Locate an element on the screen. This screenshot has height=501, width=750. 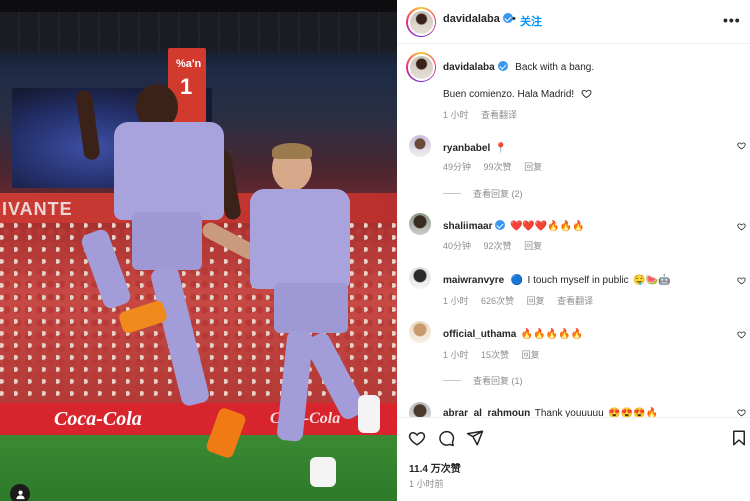
follow-button: 关注 is located at coordinates (531, 21).